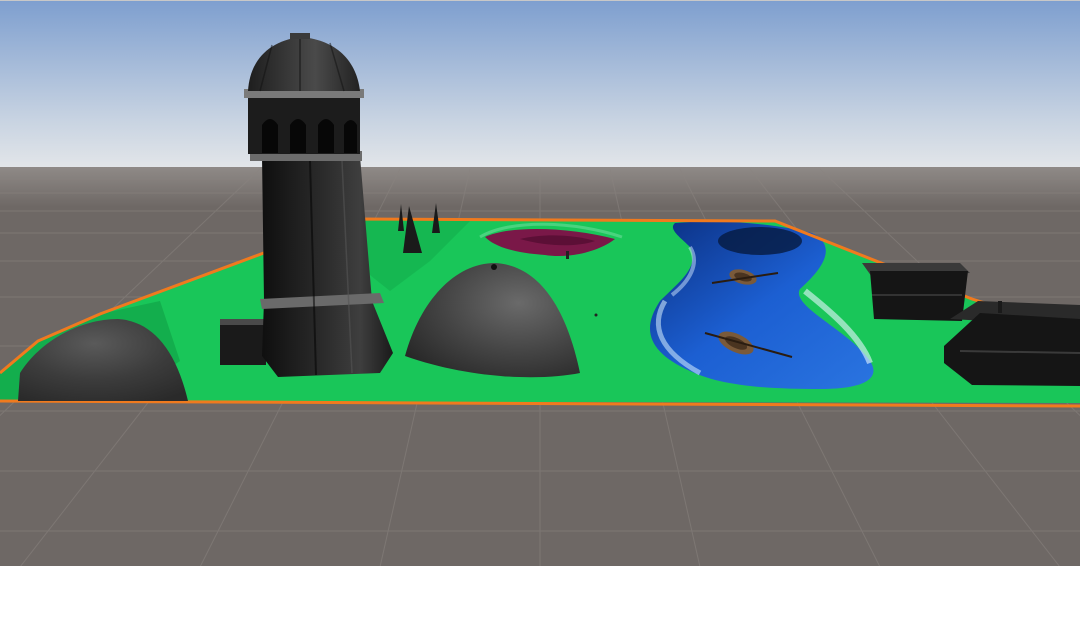 This screenshot has height=630, width=1080. What do you see at coordinates (540, 598) in the screenshot?
I see `bottom-blank-area` at bounding box center [540, 598].